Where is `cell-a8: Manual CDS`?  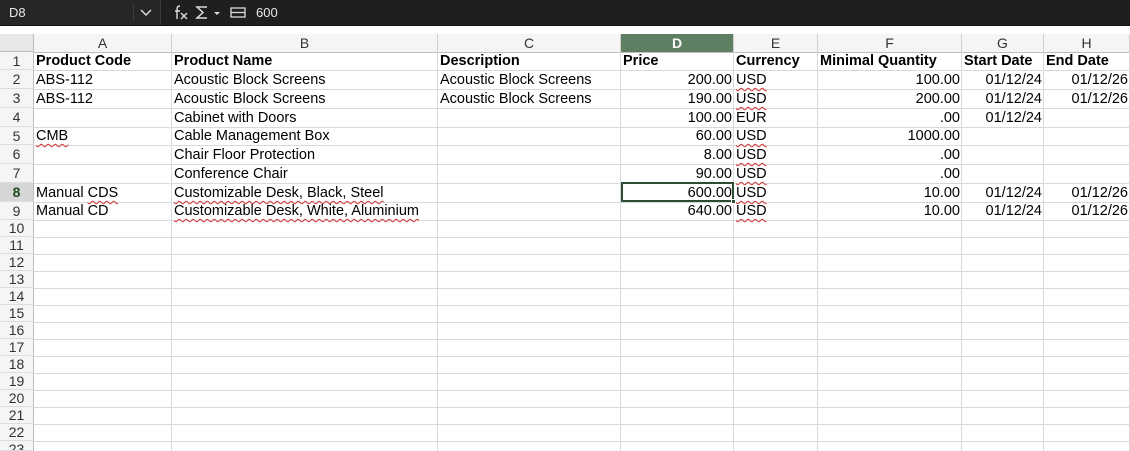
cell-a8: Manual CDS is located at coordinates (77, 193).